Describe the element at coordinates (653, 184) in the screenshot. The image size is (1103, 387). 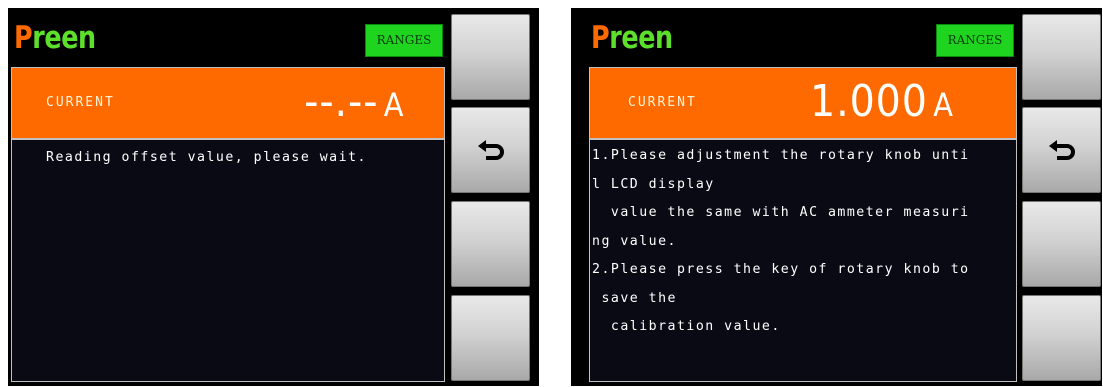
I see `message-line: l LCD display` at that location.